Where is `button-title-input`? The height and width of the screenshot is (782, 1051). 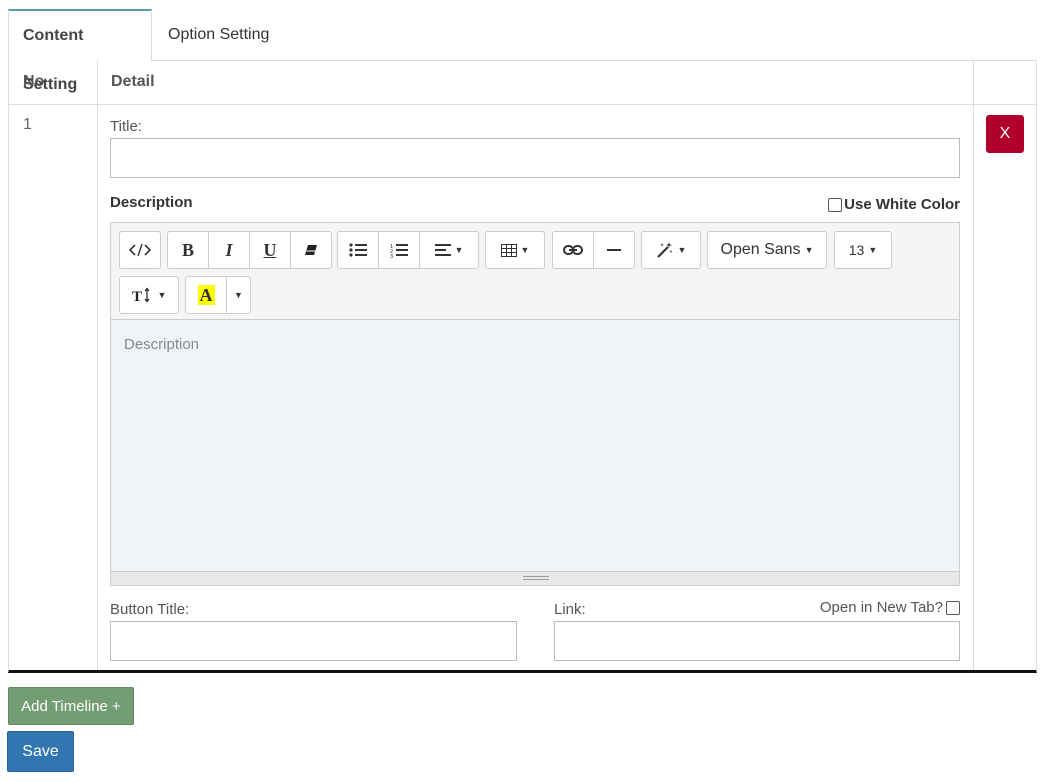 button-title-input is located at coordinates (313, 641).